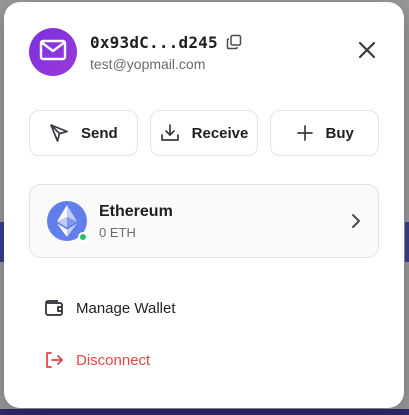  Describe the element at coordinates (126, 308) in the screenshot. I see `manage-wallet-label: Manage Wallet` at that location.